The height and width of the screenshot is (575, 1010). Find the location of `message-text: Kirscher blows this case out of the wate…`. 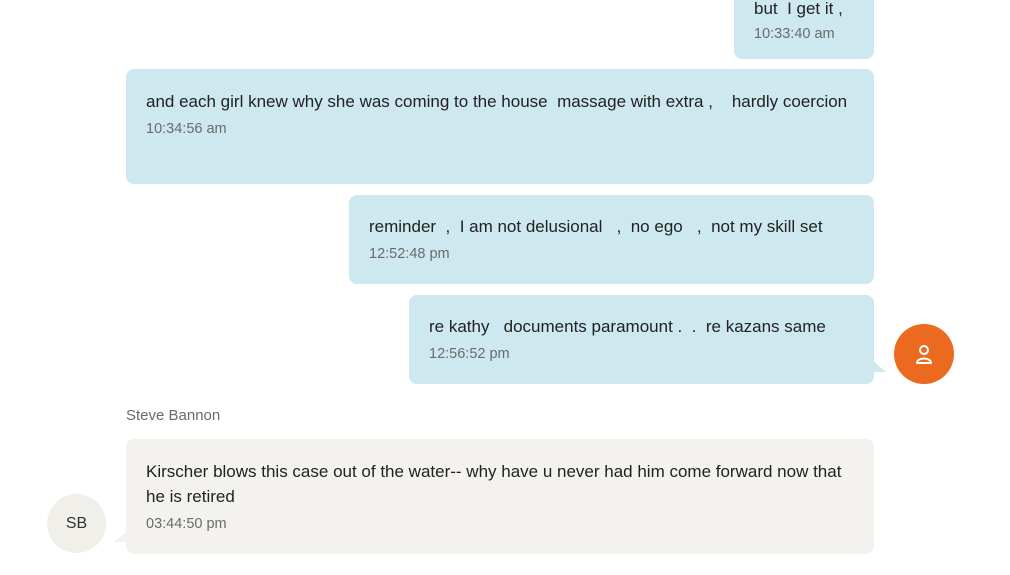

message-text: Kirscher blows this case out of the wate… is located at coordinates (496, 484).